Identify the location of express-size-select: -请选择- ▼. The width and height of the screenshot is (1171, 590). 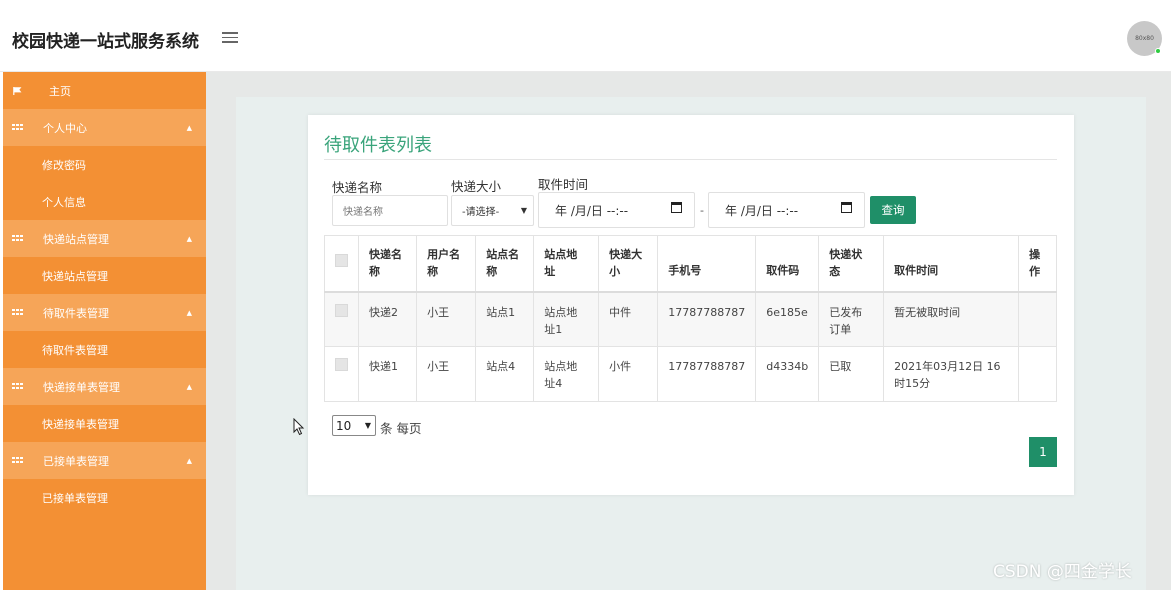
(492, 210).